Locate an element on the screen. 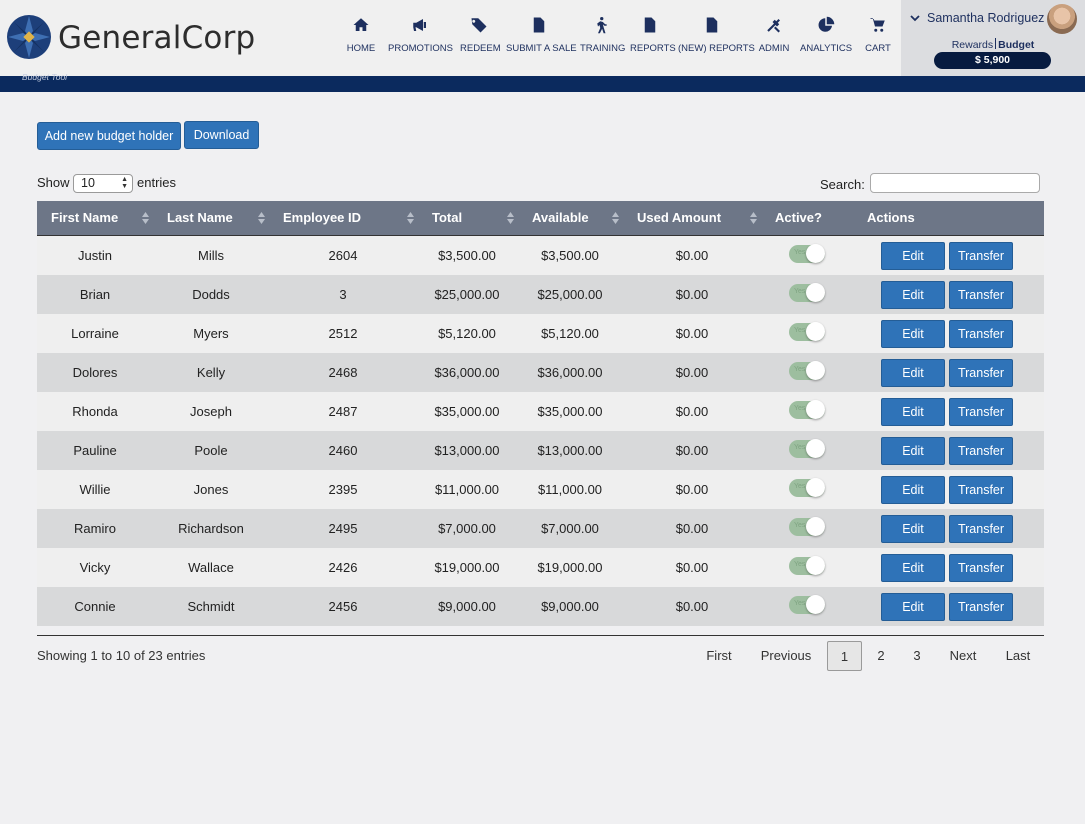 Image resolution: width=1085 pixels, height=824 pixels. cell-last-name: Mills is located at coordinates (211, 255).